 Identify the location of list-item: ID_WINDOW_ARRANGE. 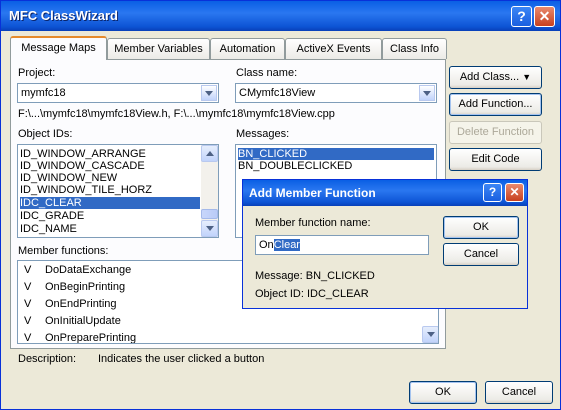
(83, 154).